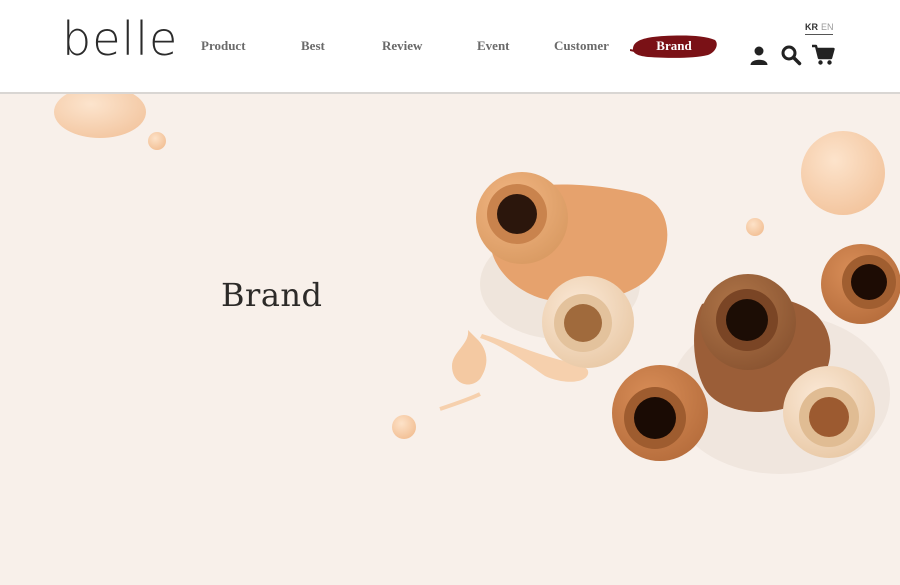 This screenshot has width=900, height=585. I want to click on page-title: Brand, so click(272, 295).